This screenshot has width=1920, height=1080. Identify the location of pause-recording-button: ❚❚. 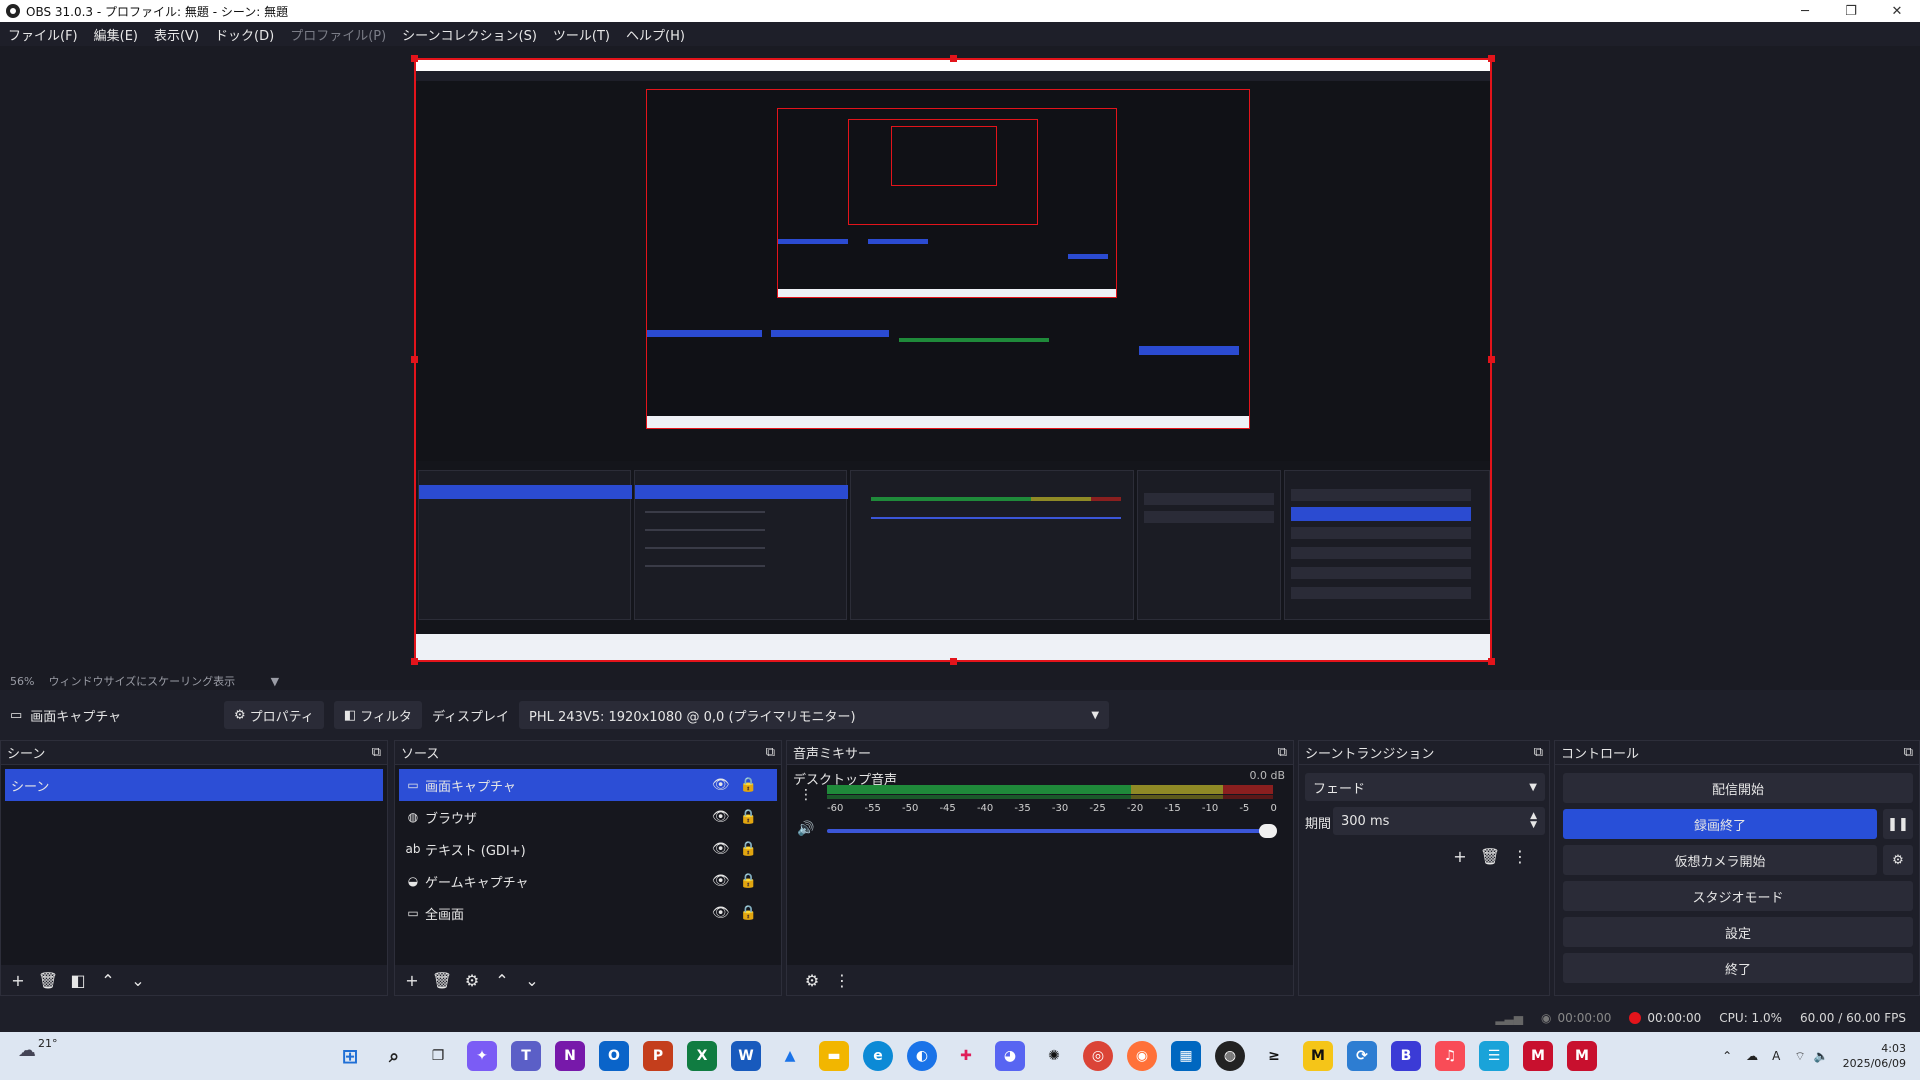
(1898, 824).